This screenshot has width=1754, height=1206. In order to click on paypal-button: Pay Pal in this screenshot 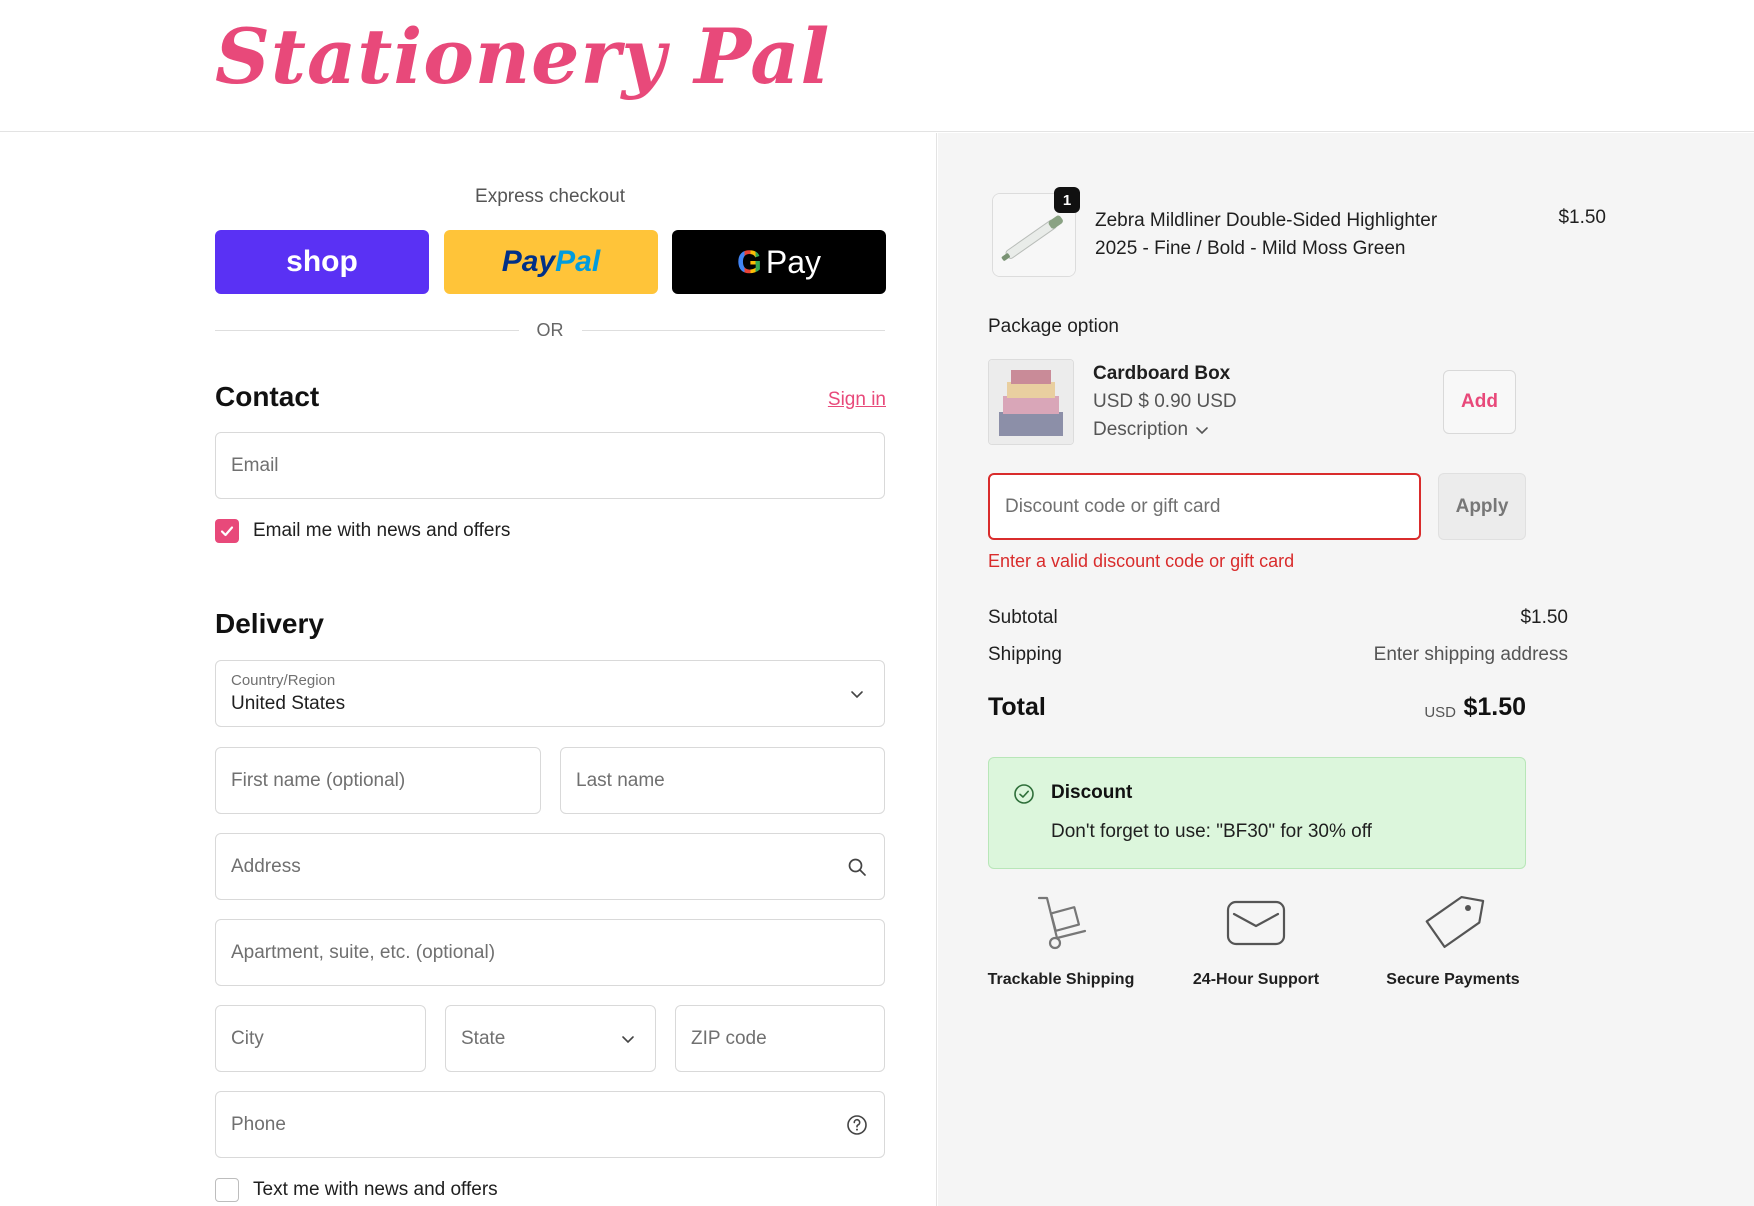, I will do `click(551, 262)`.